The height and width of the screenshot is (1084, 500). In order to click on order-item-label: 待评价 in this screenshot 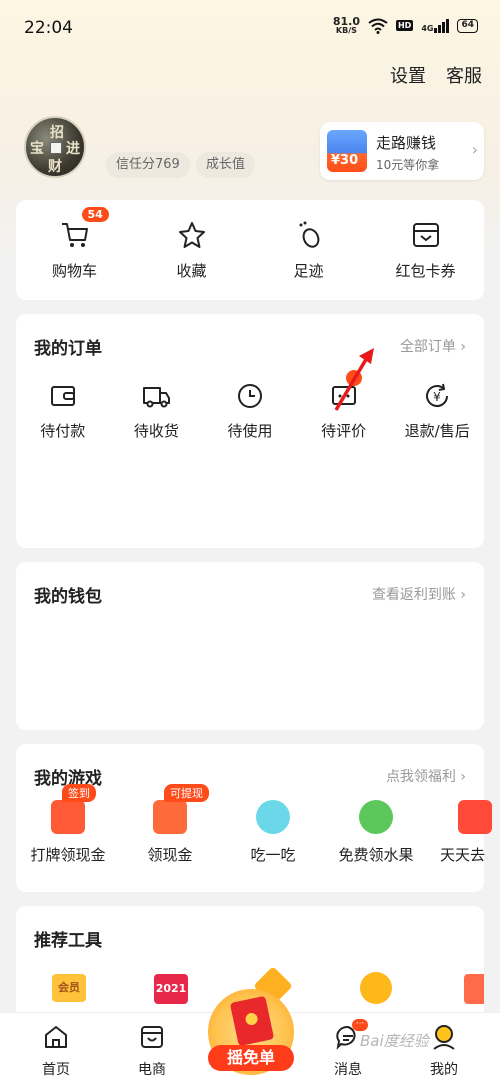, I will do `click(344, 431)`.